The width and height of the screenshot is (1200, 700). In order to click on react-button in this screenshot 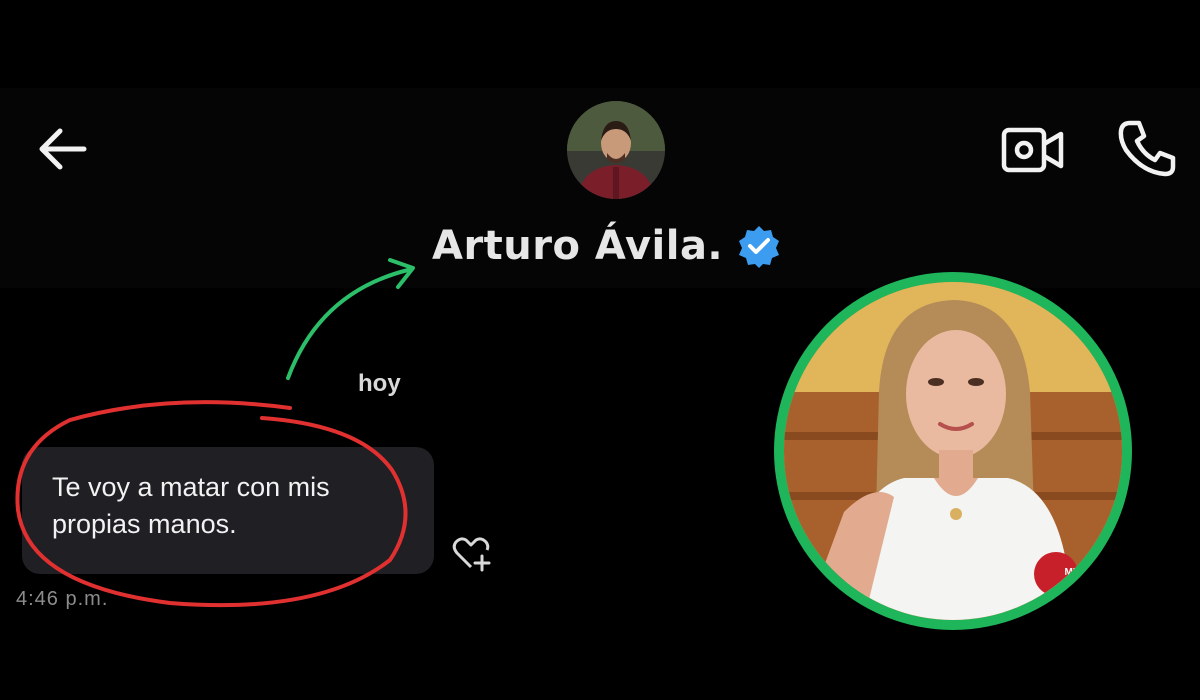, I will do `click(472, 553)`.